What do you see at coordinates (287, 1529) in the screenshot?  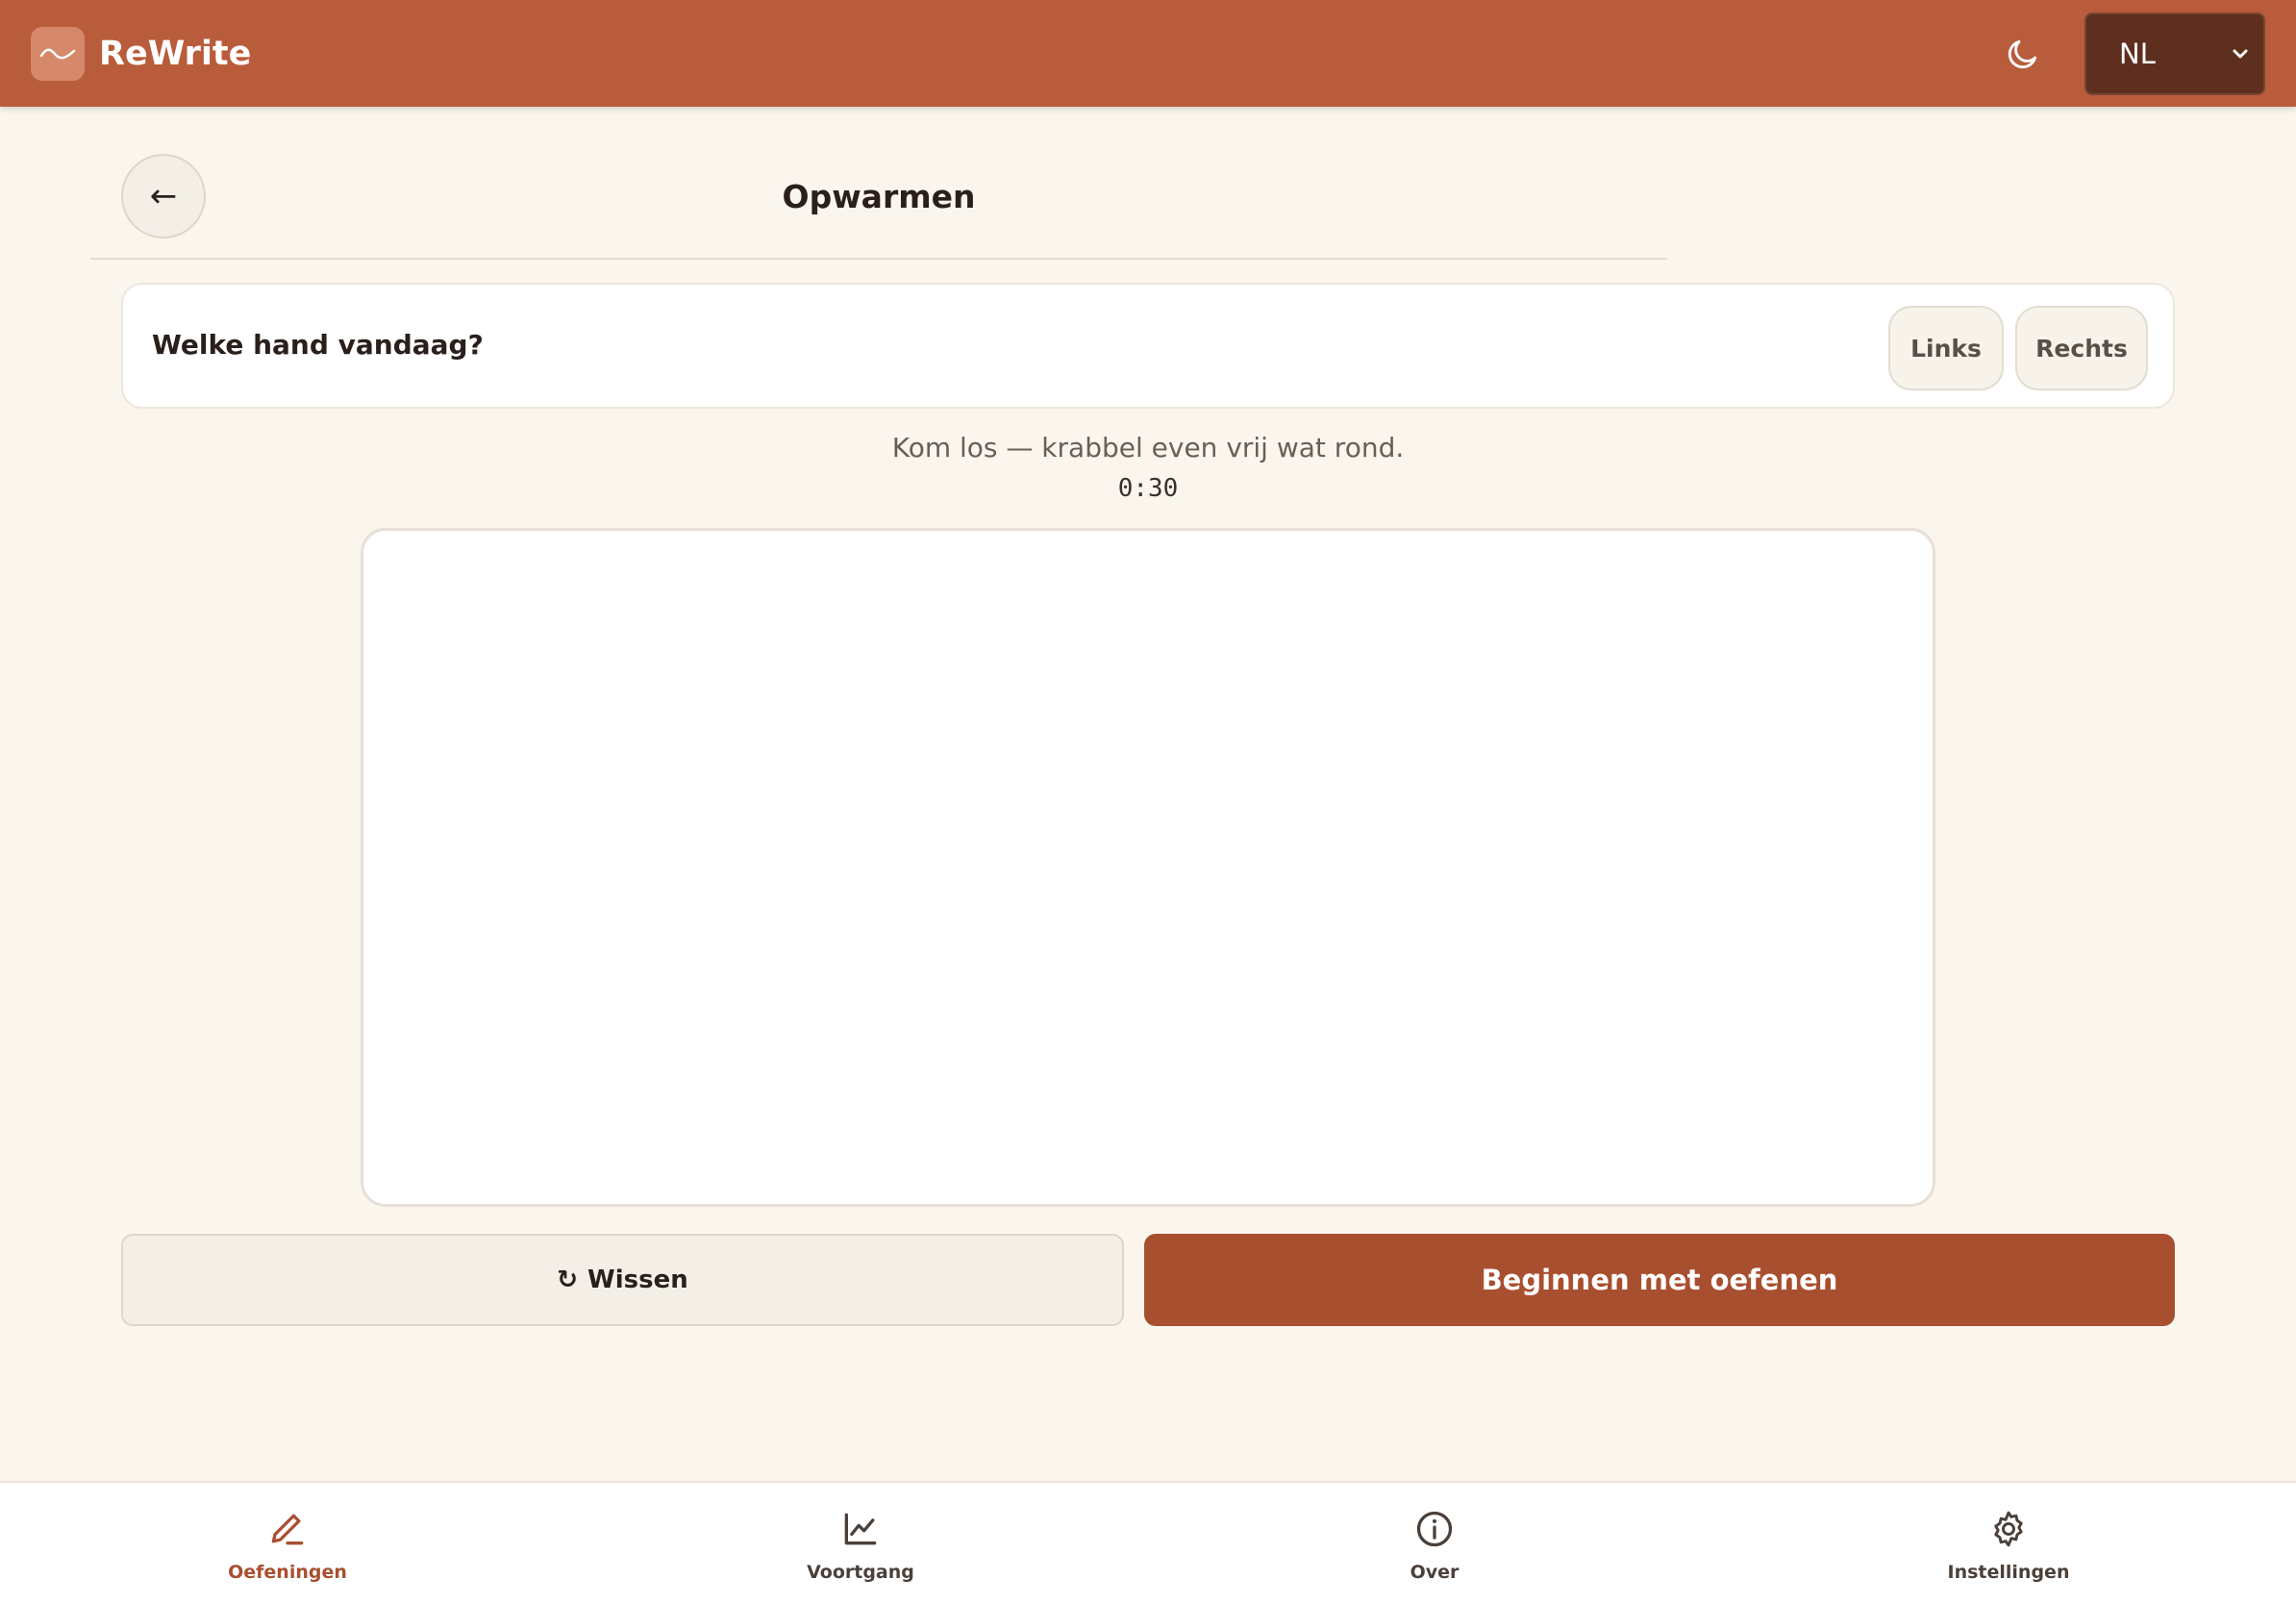 I see `pencil-icon` at bounding box center [287, 1529].